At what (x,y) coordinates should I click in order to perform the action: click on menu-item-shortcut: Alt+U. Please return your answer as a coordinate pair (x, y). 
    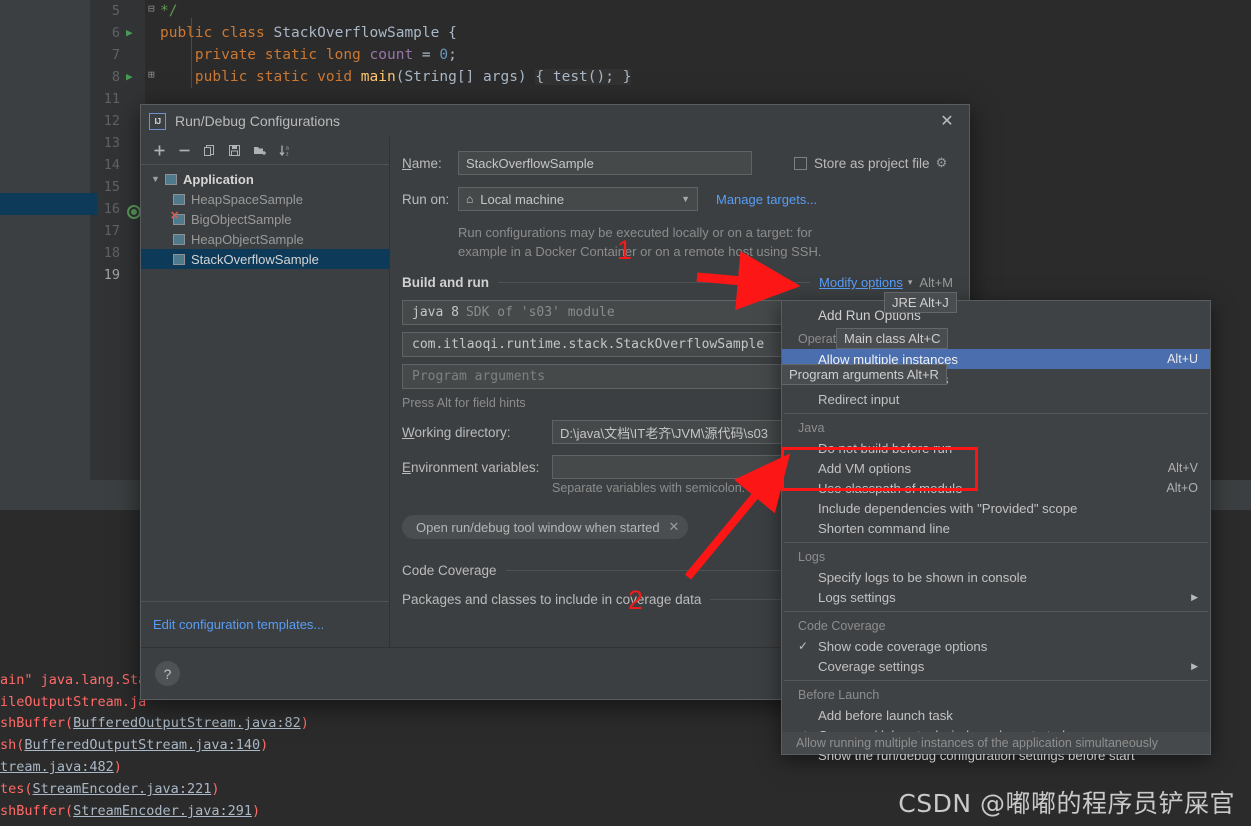
    Looking at the image, I should click on (1182, 359).